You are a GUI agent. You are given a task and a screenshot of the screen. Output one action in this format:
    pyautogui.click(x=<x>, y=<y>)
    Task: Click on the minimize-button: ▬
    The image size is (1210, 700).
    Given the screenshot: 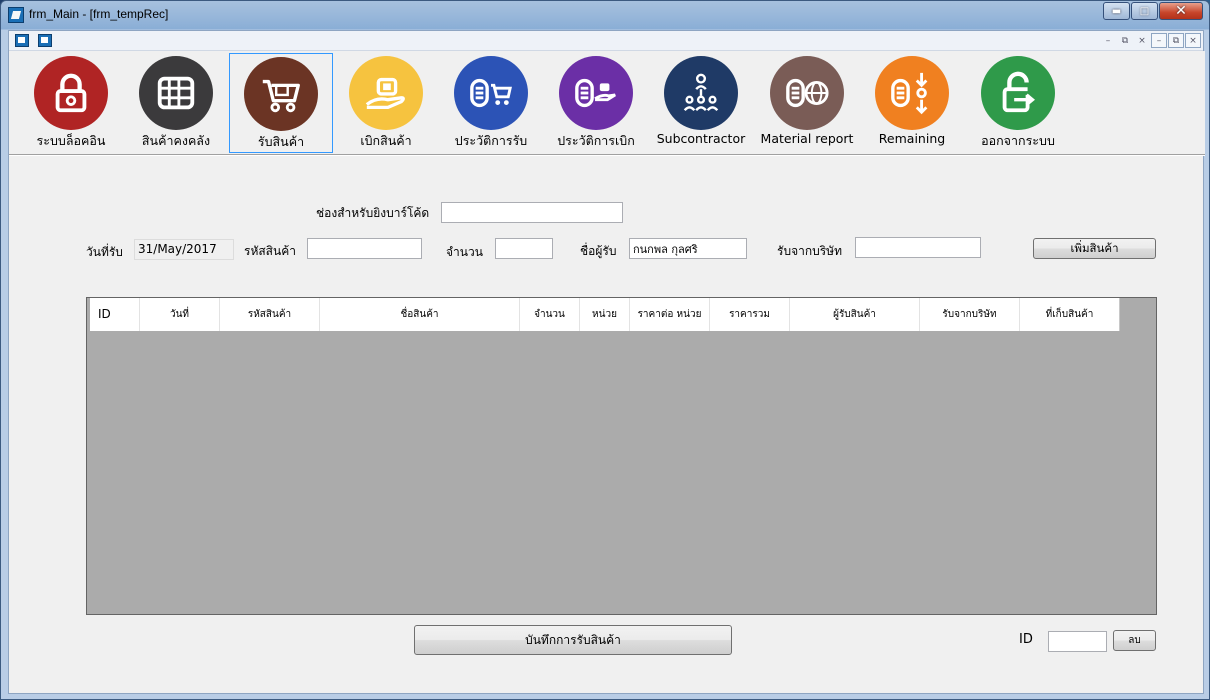 What is the action you would take?
    pyautogui.click(x=1116, y=11)
    